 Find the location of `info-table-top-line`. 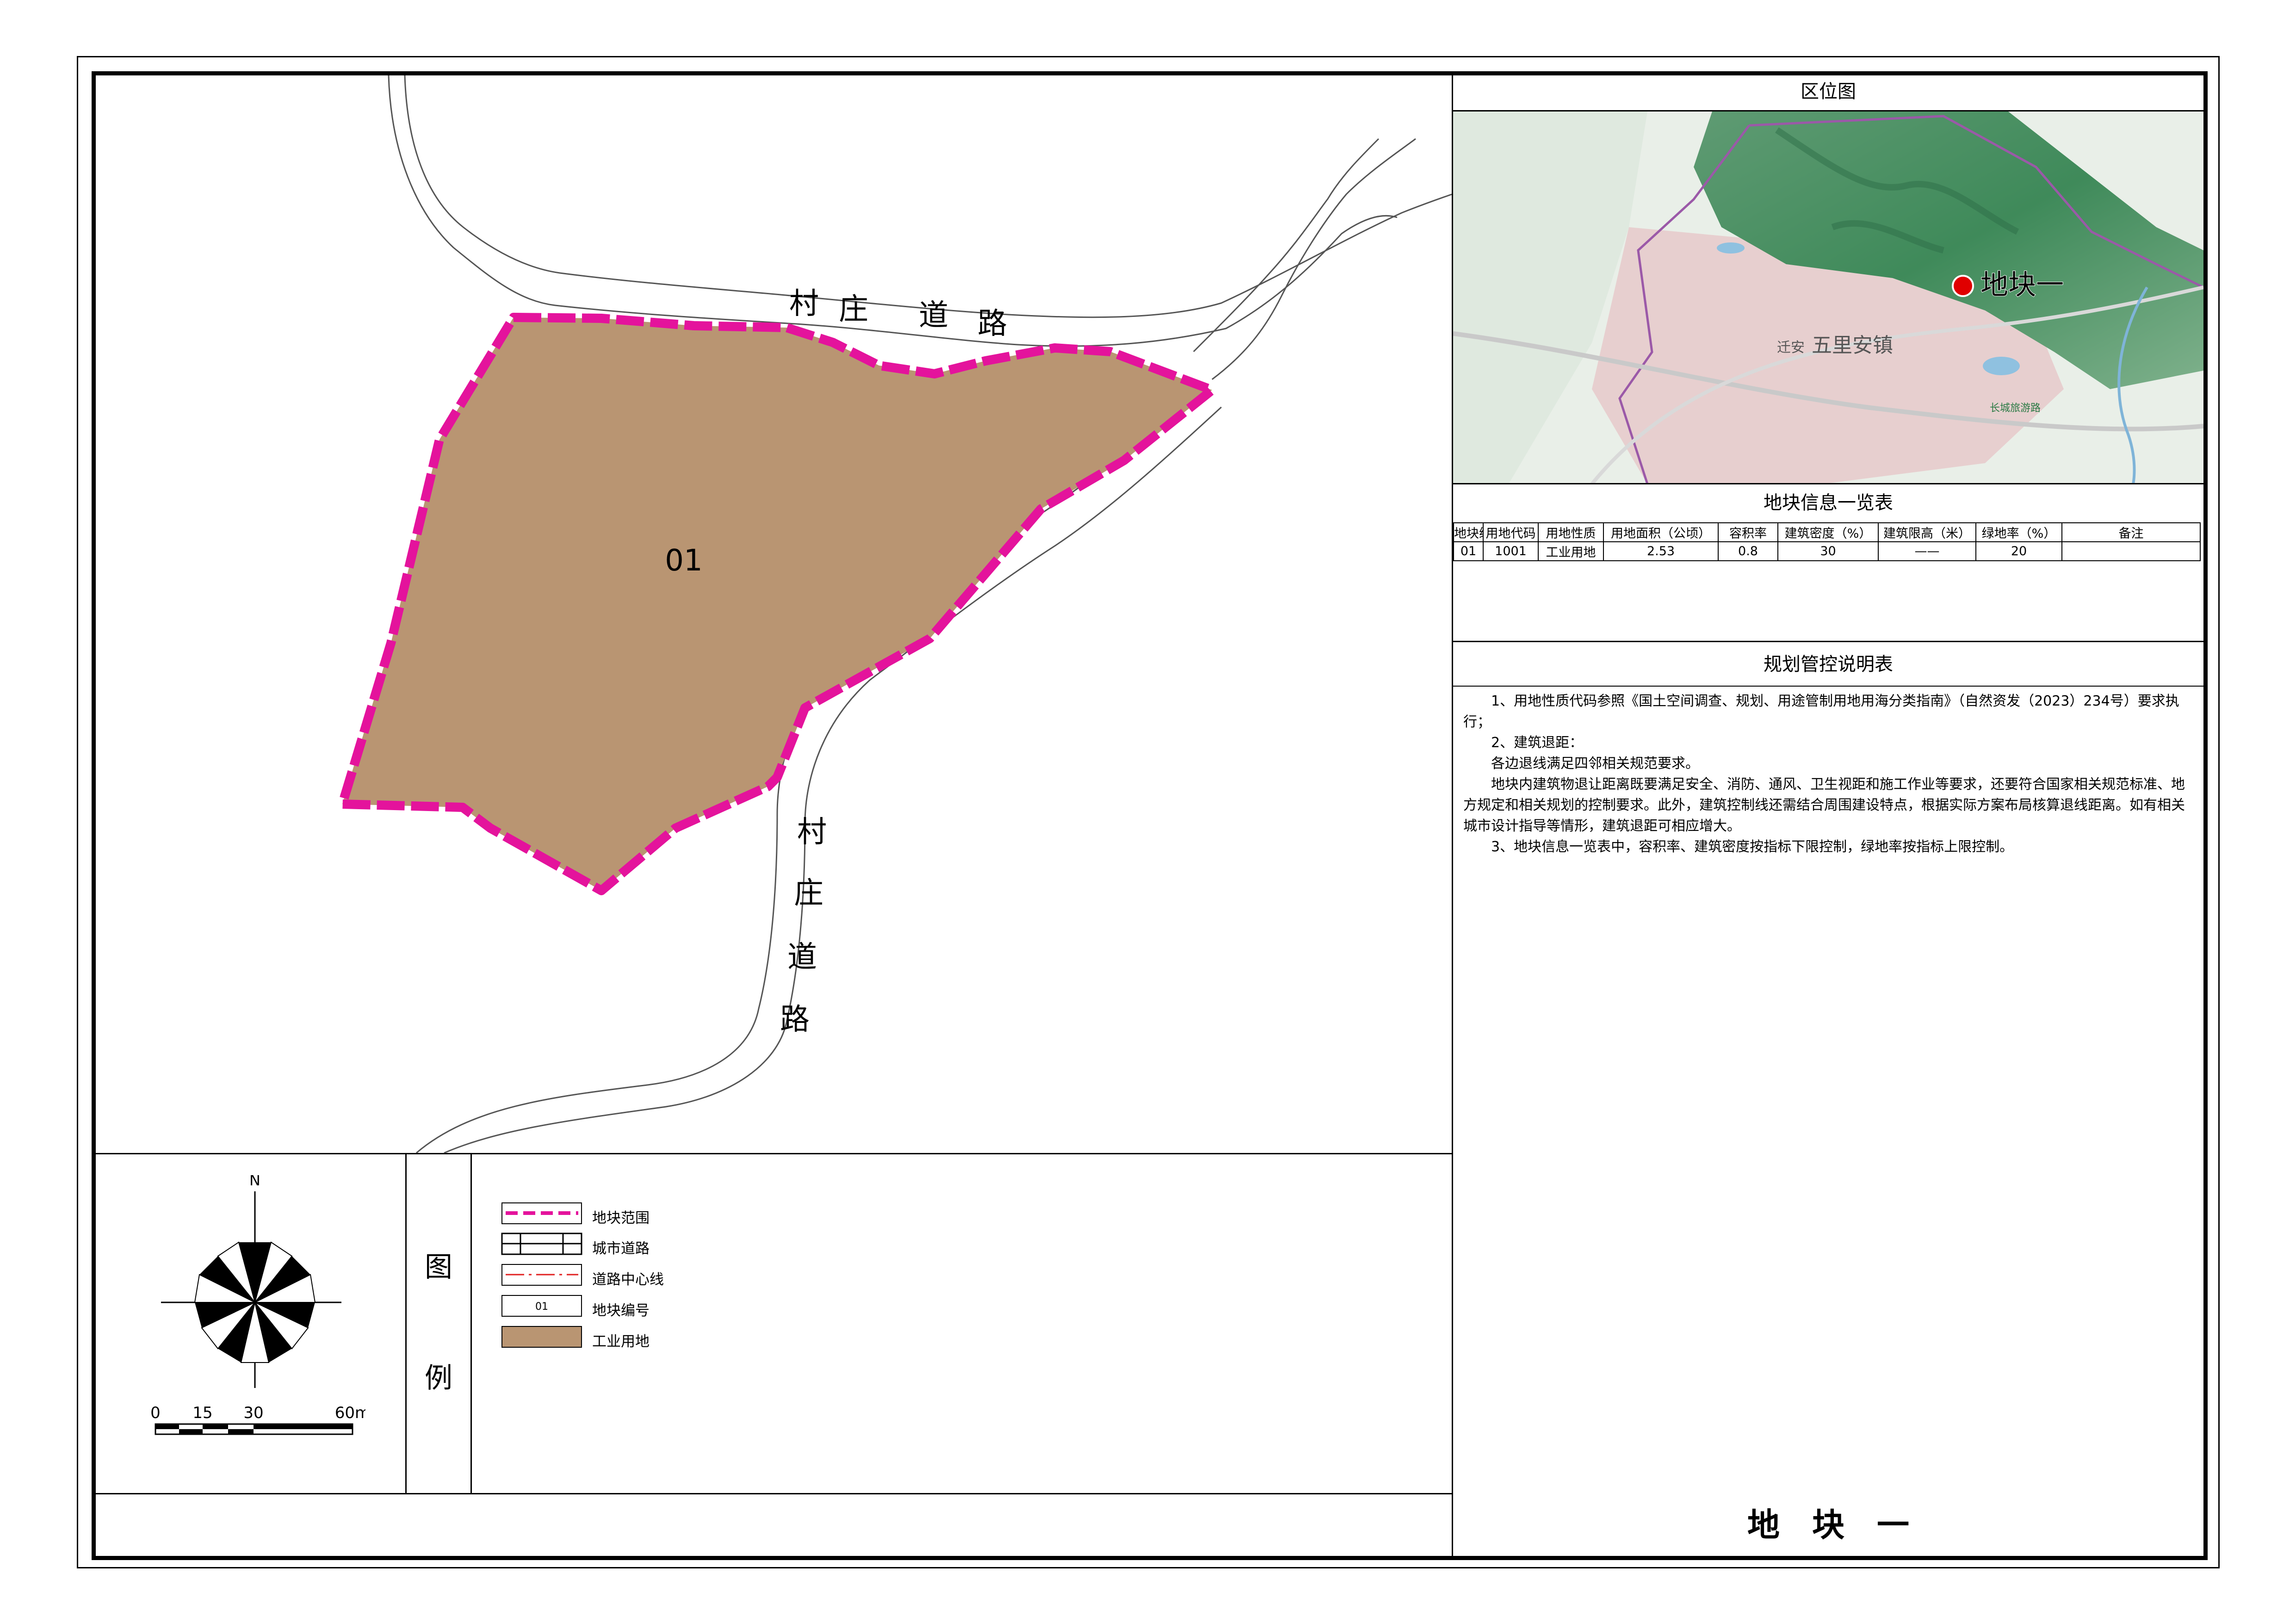

info-table-top-line is located at coordinates (1828, 483).